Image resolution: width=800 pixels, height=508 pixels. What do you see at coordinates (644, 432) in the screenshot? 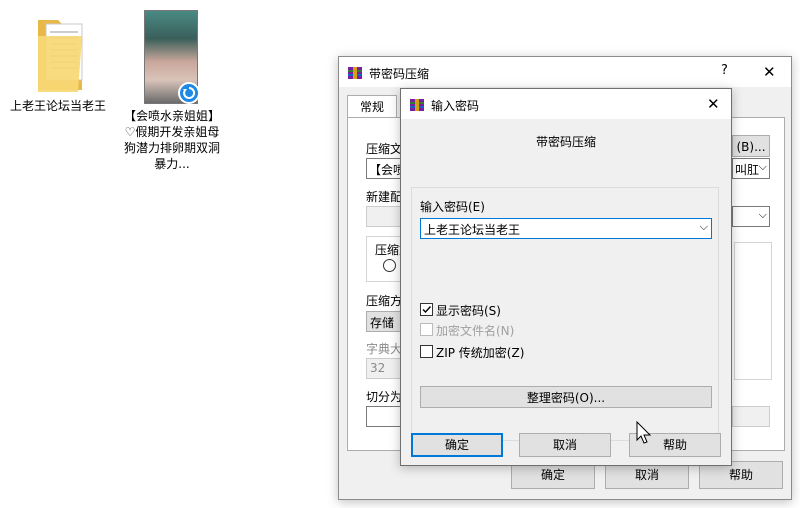
I see `mouse-cursor-icon` at bounding box center [644, 432].